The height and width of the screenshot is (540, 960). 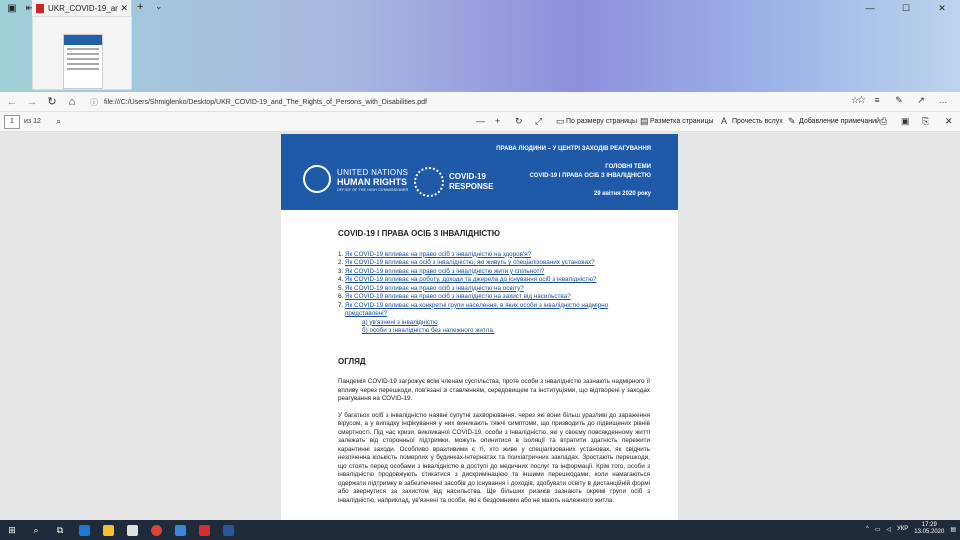 I want to click on un-logo-line2: HUMAN RIGHTS, so click(x=372, y=182).